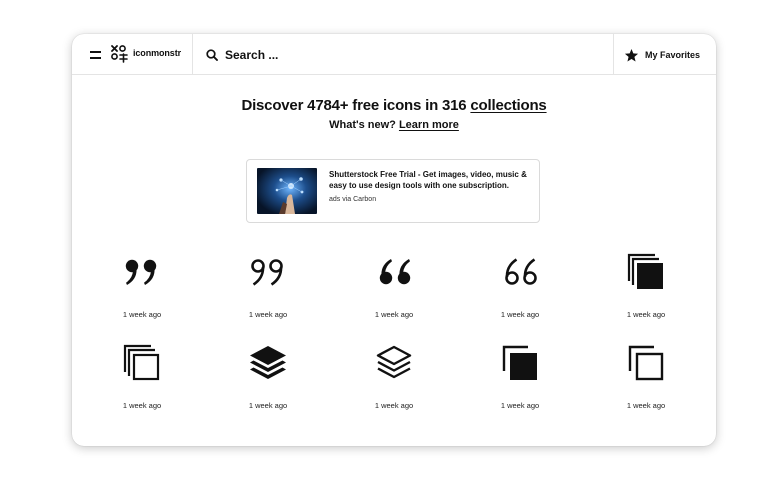 The height and width of the screenshot is (480, 768). Describe the element at coordinates (268, 362) in the screenshot. I see `layers-filled-icon` at that location.